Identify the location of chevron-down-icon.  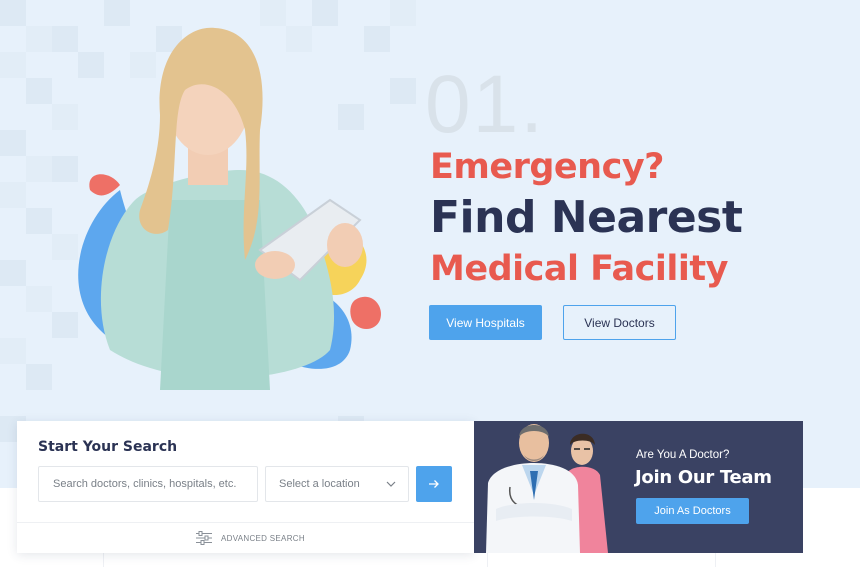
(391, 484).